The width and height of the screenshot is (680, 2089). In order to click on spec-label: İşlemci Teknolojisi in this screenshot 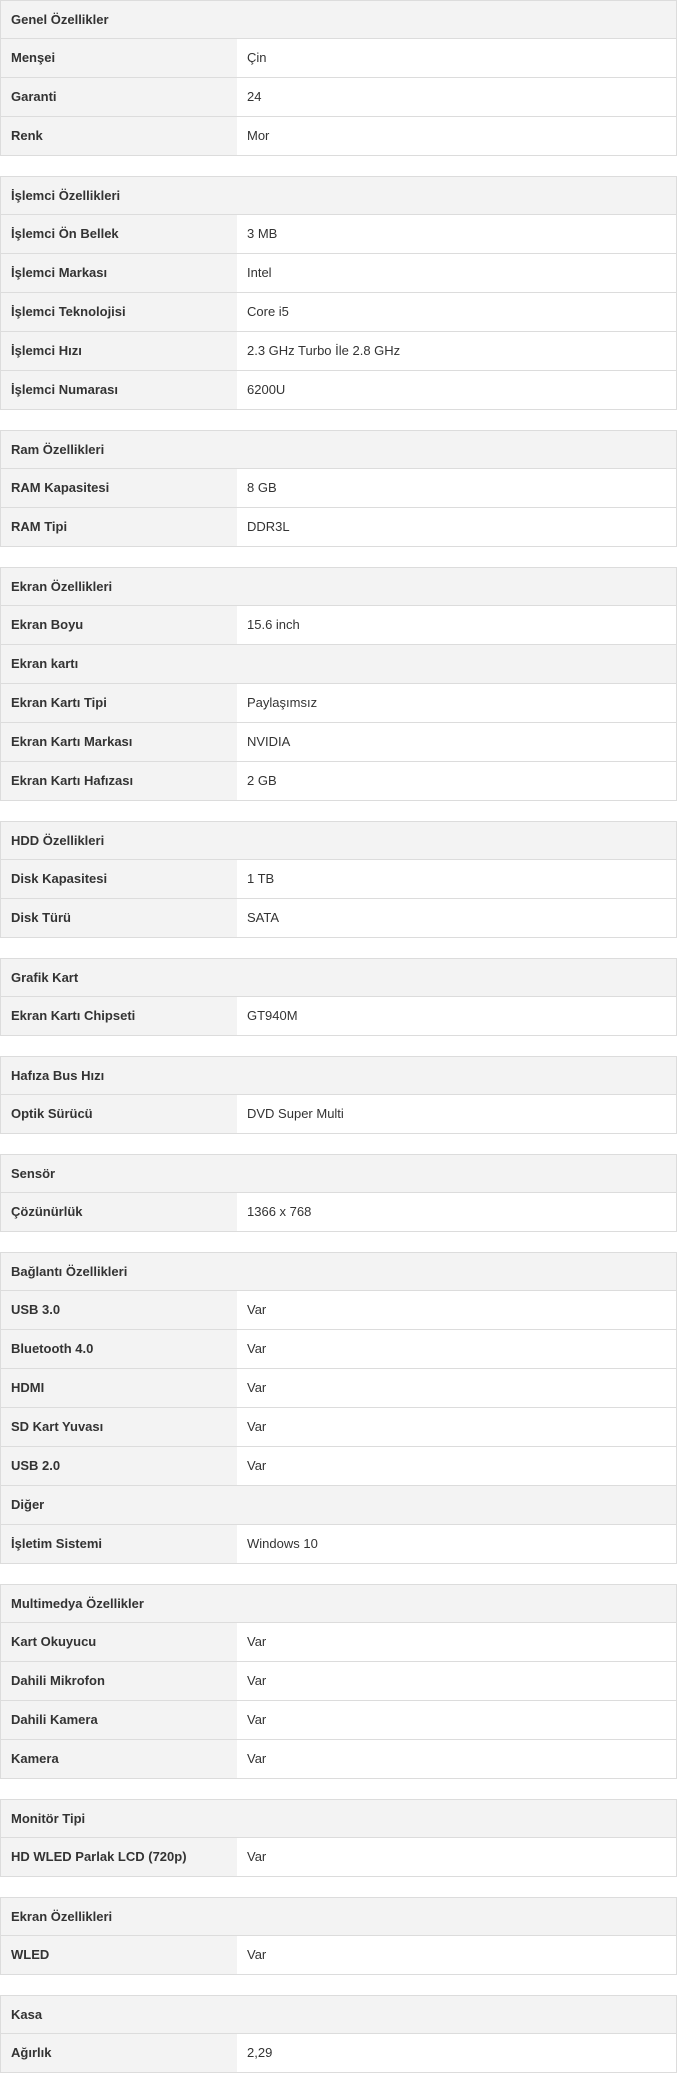, I will do `click(119, 312)`.